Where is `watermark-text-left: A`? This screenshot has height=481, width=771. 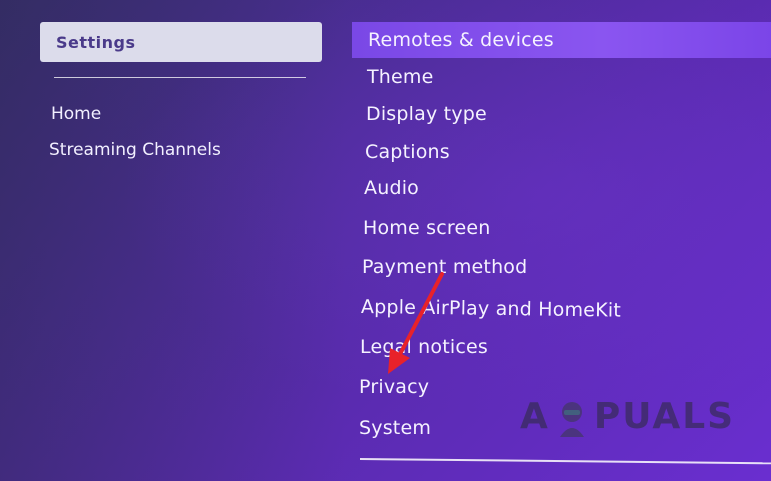
watermark-text-left: A is located at coordinates (535, 416).